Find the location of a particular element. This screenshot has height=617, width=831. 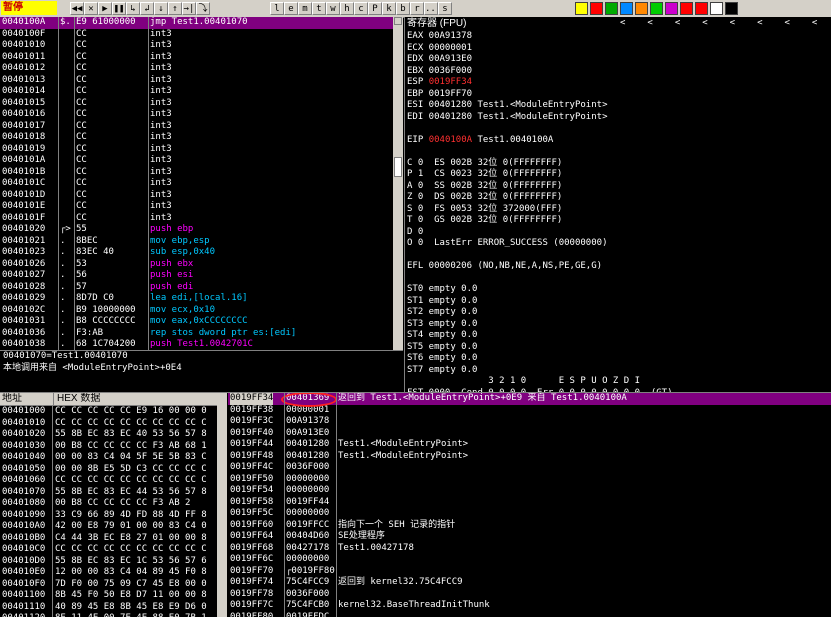

toolbar-button: ↓ is located at coordinates (161, 8).